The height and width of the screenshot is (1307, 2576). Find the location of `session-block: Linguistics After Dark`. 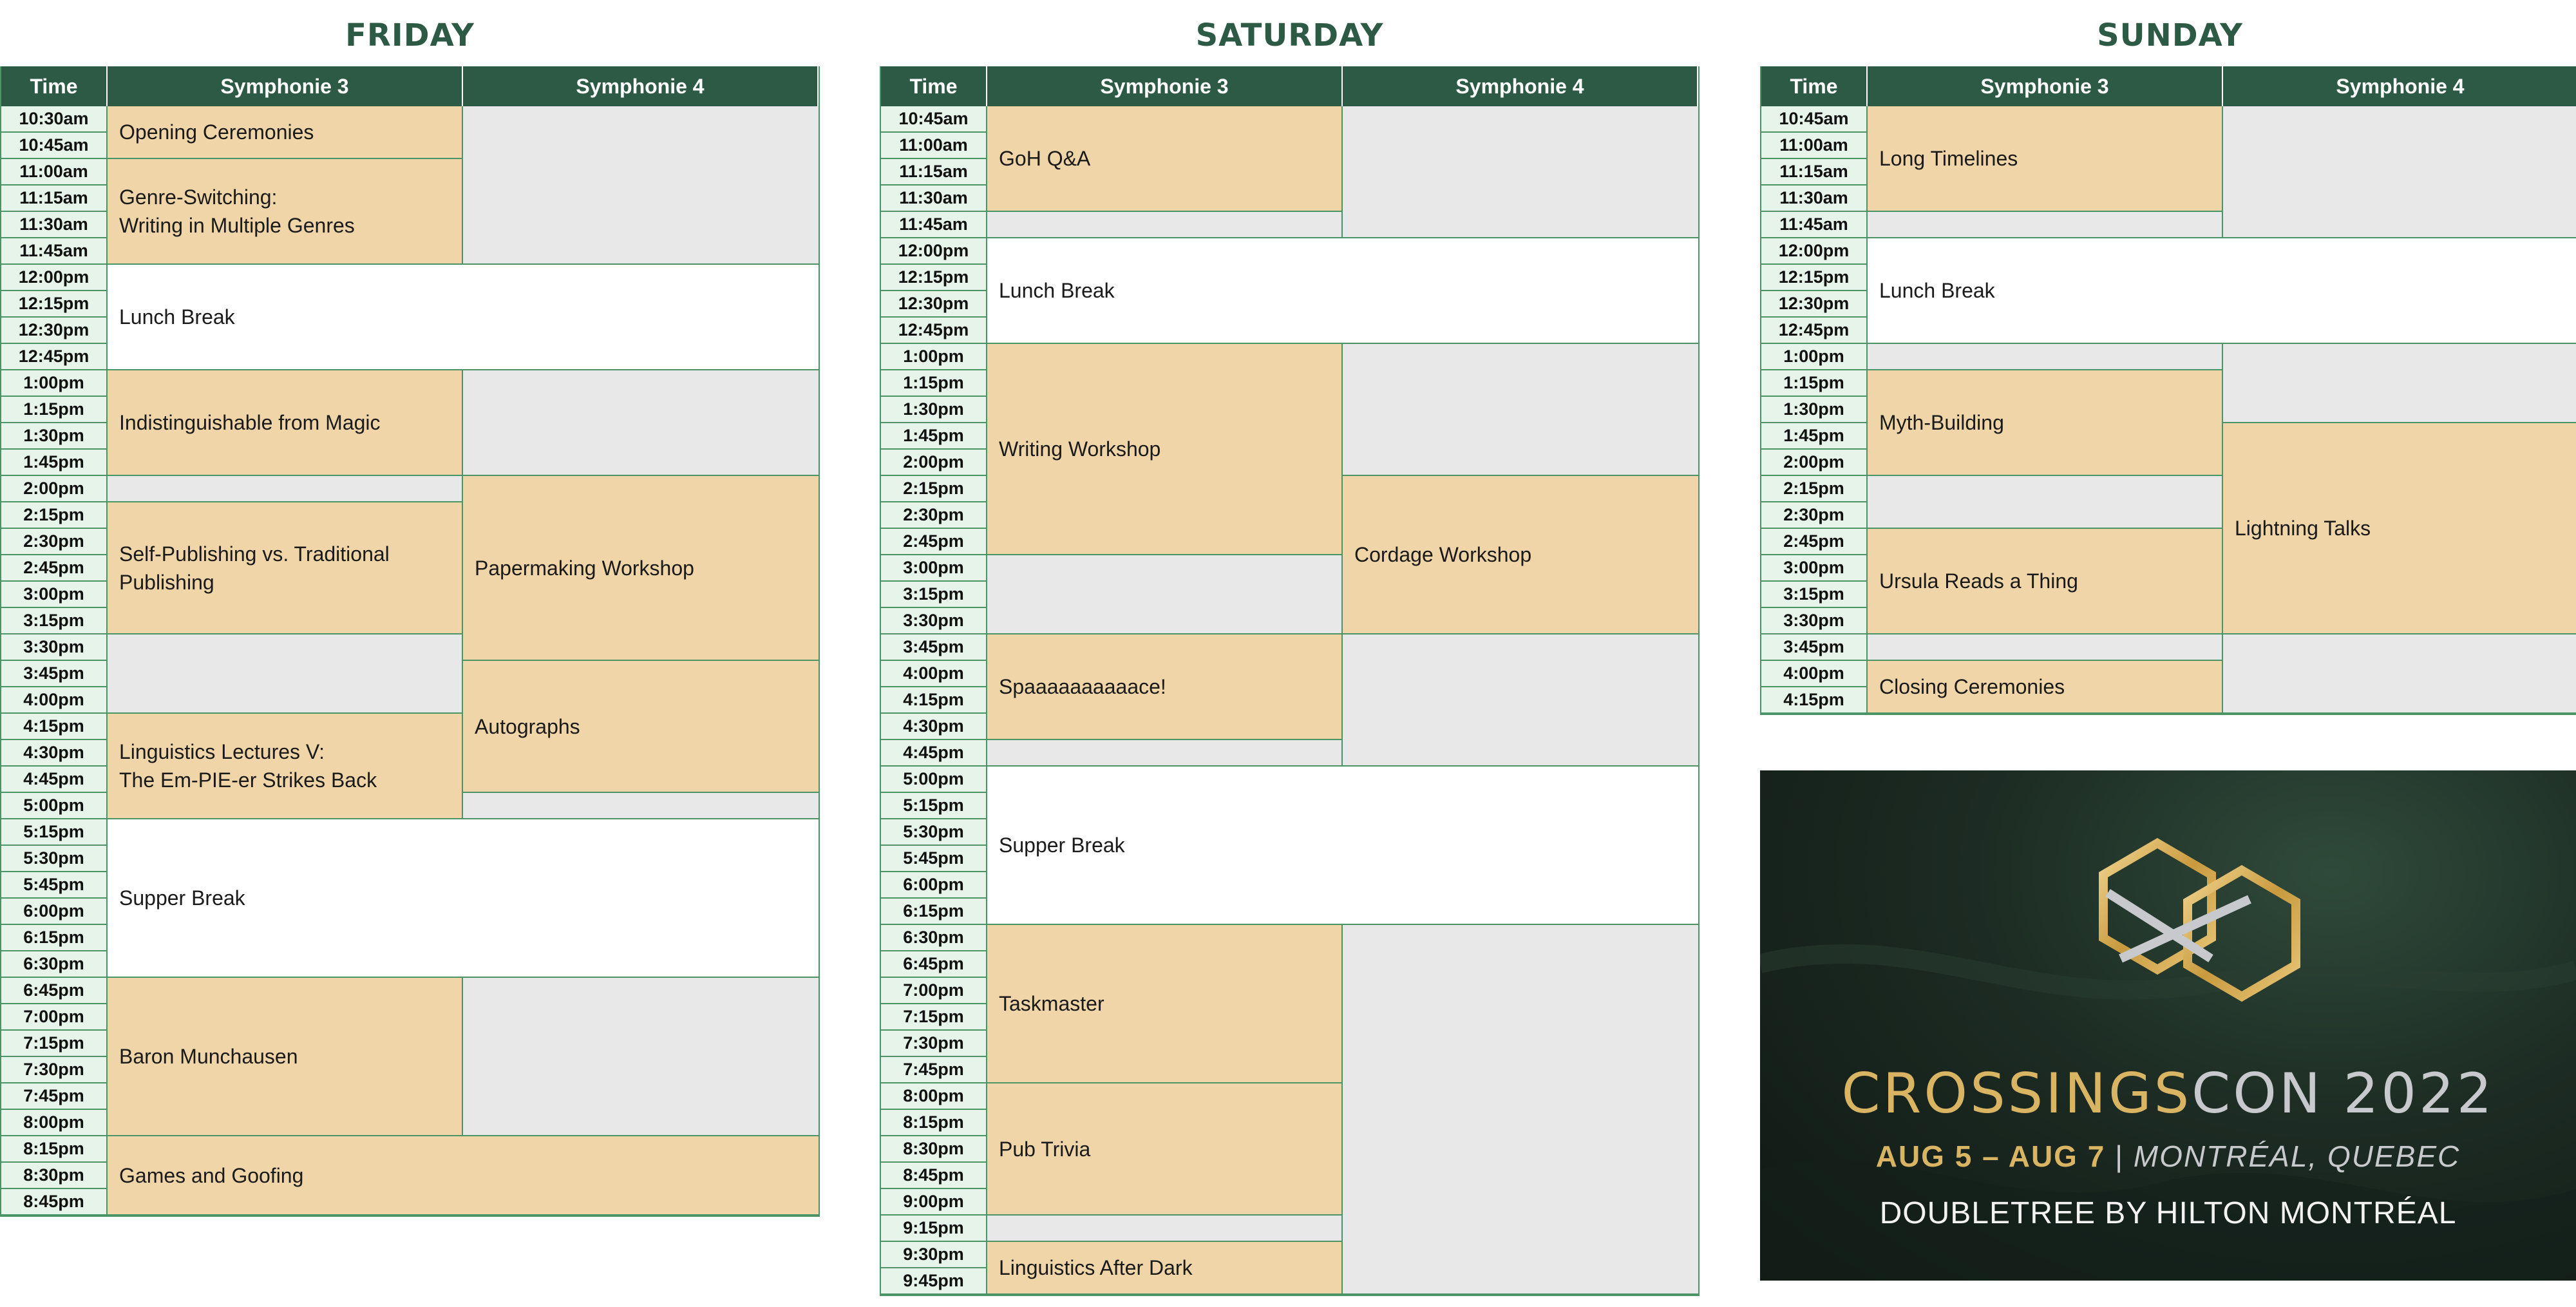

session-block: Linguistics After Dark is located at coordinates (1165, 1268).